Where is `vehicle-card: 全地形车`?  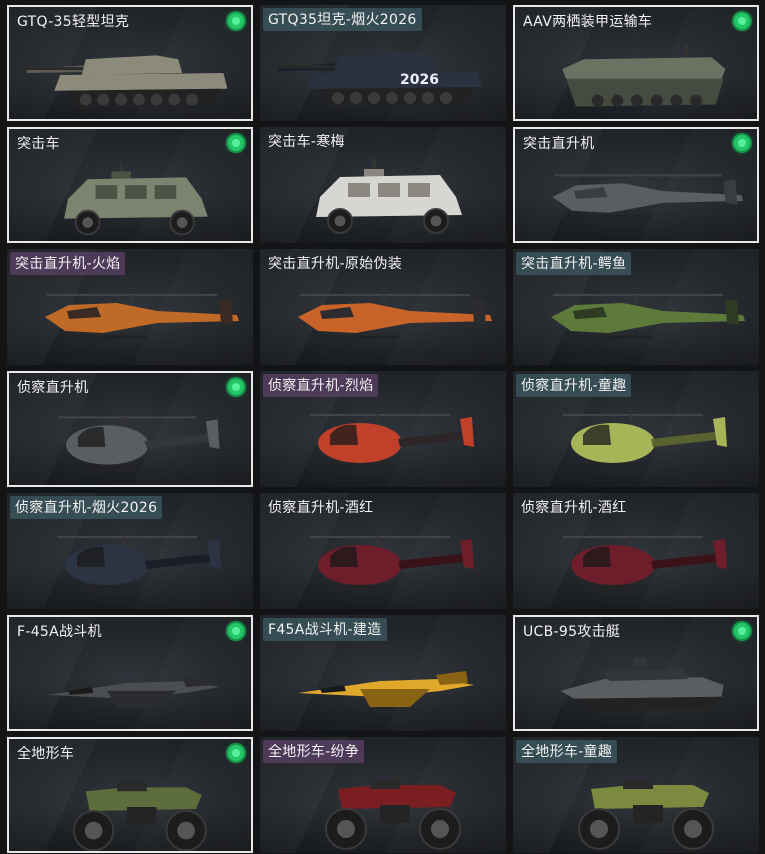 vehicle-card: 全地形车 is located at coordinates (130, 795).